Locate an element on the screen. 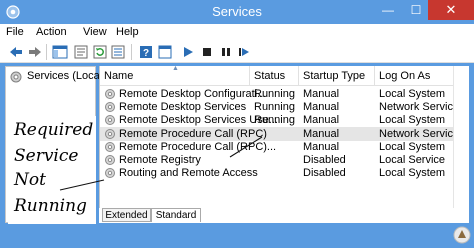 The height and width of the screenshot is (248, 474). menu-file: File is located at coordinates (15, 32).